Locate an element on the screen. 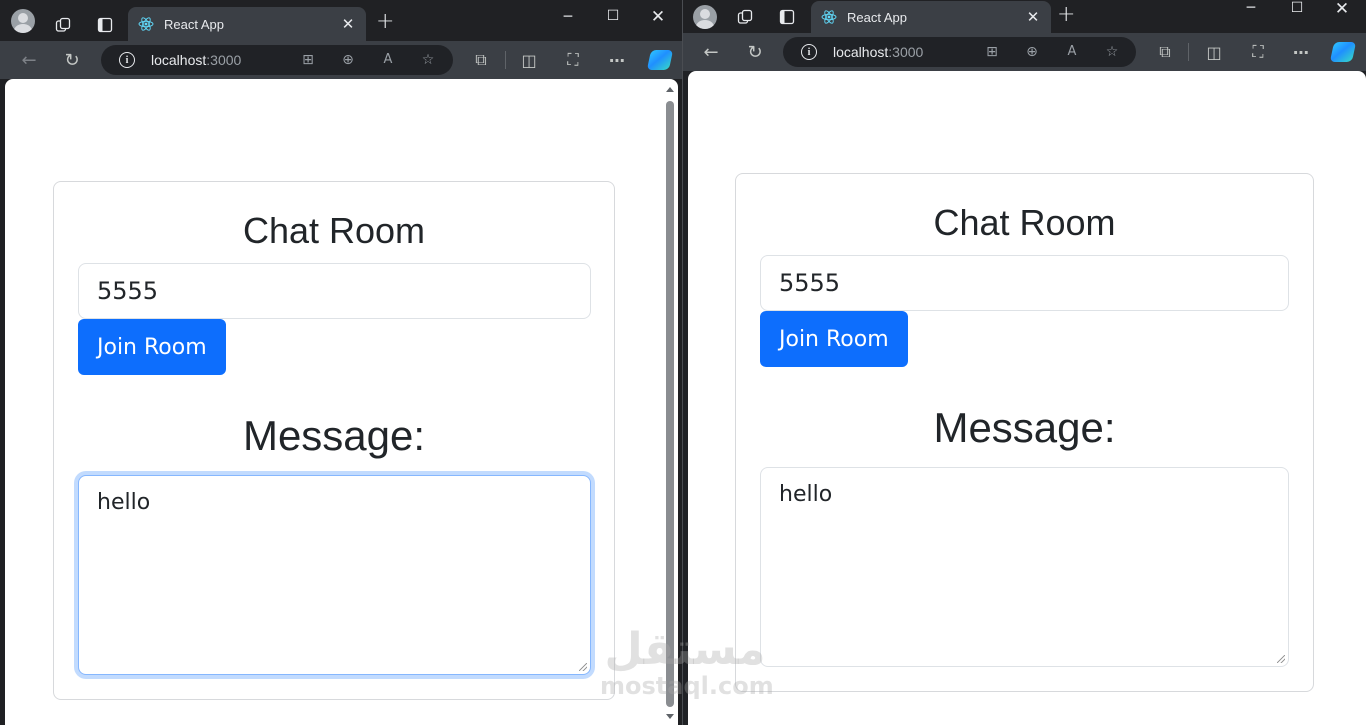 This screenshot has height=725, width=1366. scroll-down-icon is located at coordinates (670, 716).